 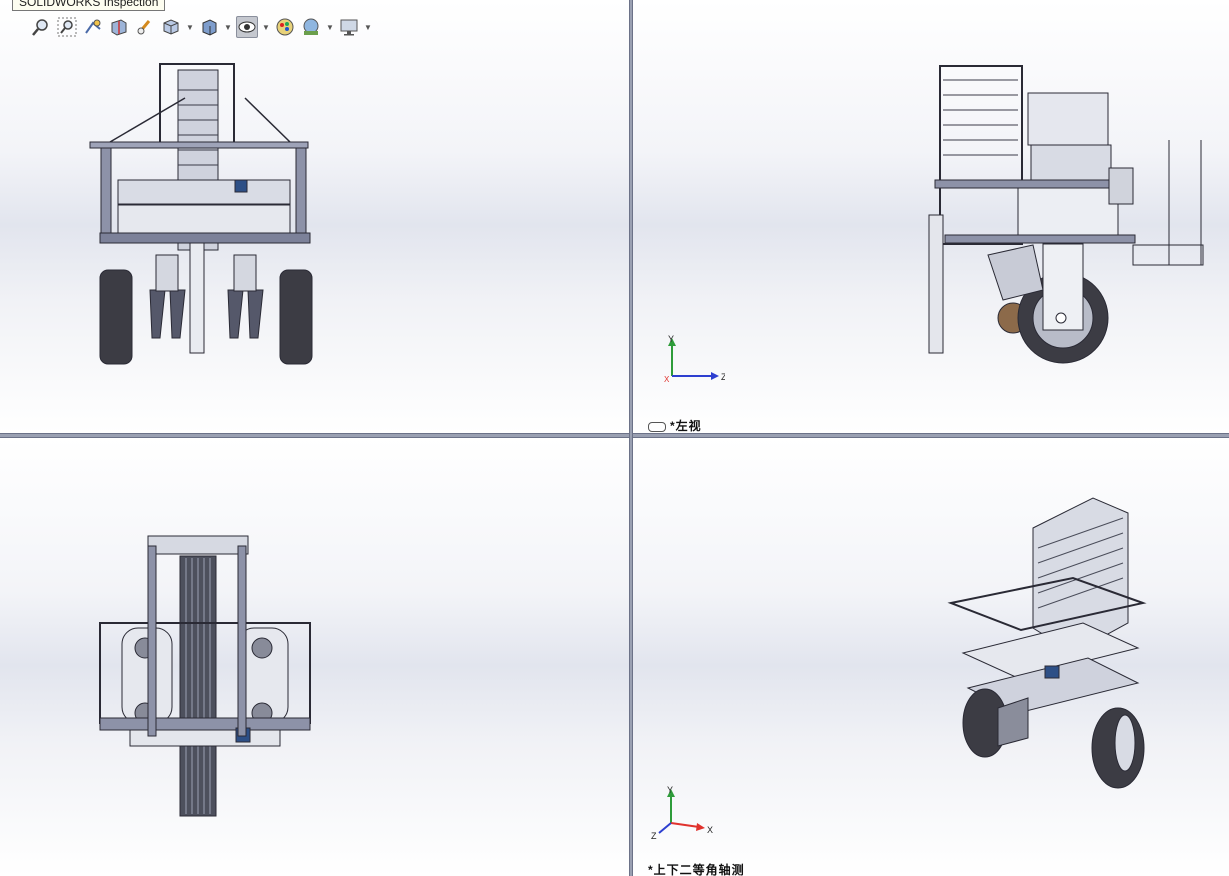 I want to click on model-front-view, so click(x=201, y=214).